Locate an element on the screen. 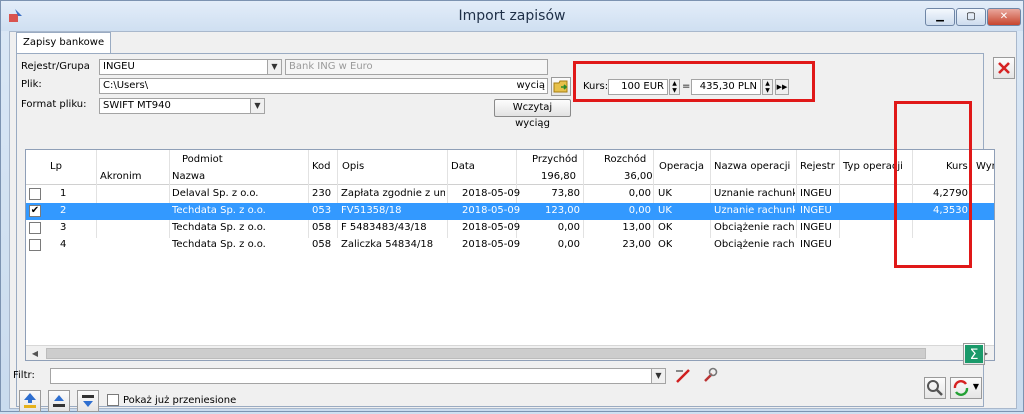 The image size is (1024, 414). cell-opis: Zaliczka 54834/18 is located at coordinates (387, 244).